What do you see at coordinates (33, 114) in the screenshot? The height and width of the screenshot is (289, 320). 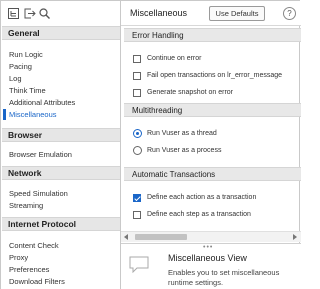 I see `nav-item-miscellaneous: Miscellaneous` at bounding box center [33, 114].